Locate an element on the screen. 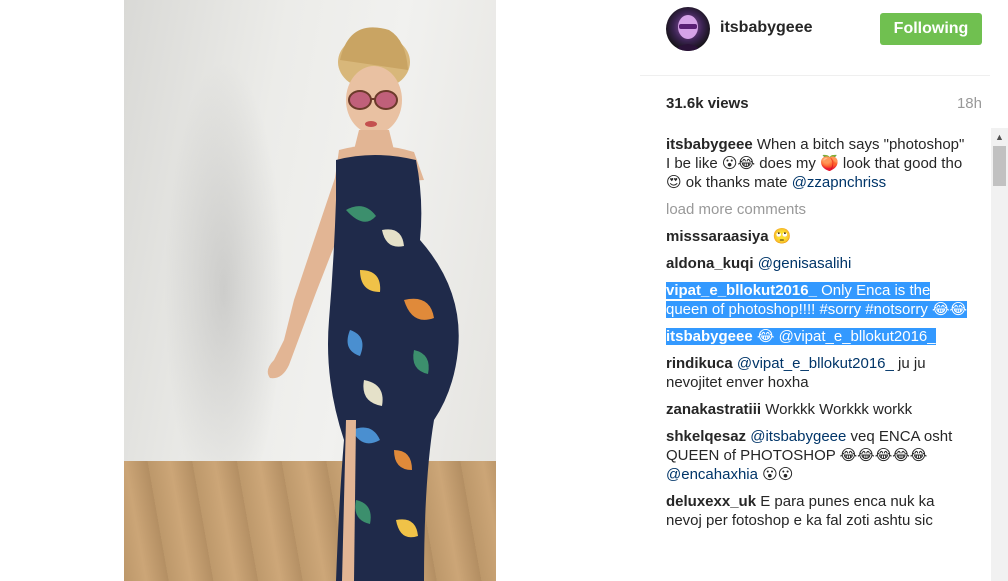 This screenshot has height=581, width=1008. scroll-up-arrow-icon: ▲ is located at coordinates (999, 136).